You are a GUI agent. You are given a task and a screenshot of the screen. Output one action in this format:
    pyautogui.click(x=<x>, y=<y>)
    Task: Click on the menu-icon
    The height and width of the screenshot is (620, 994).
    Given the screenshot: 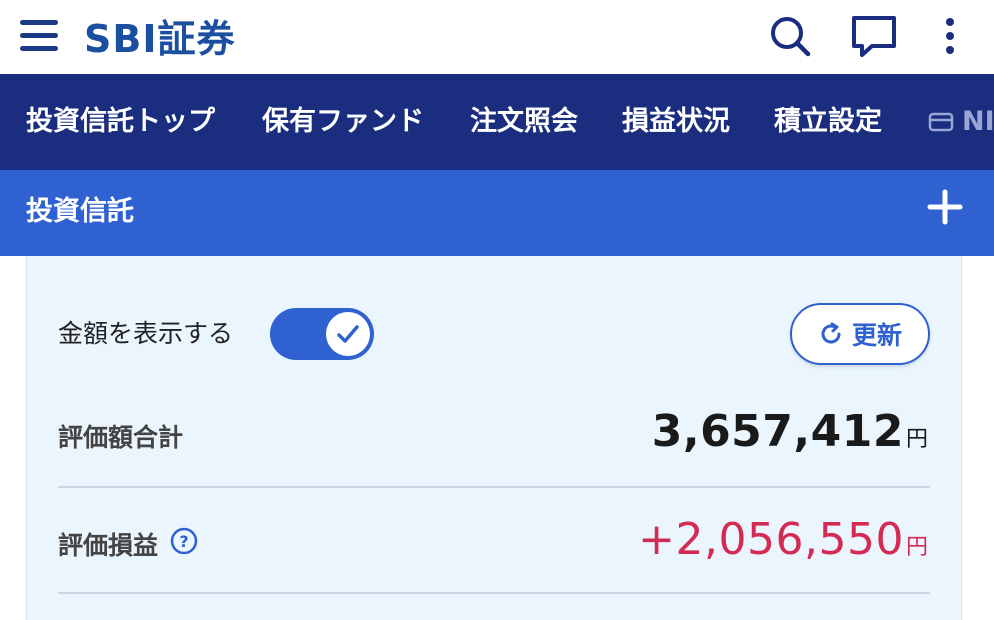 What is the action you would take?
    pyautogui.click(x=40, y=36)
    